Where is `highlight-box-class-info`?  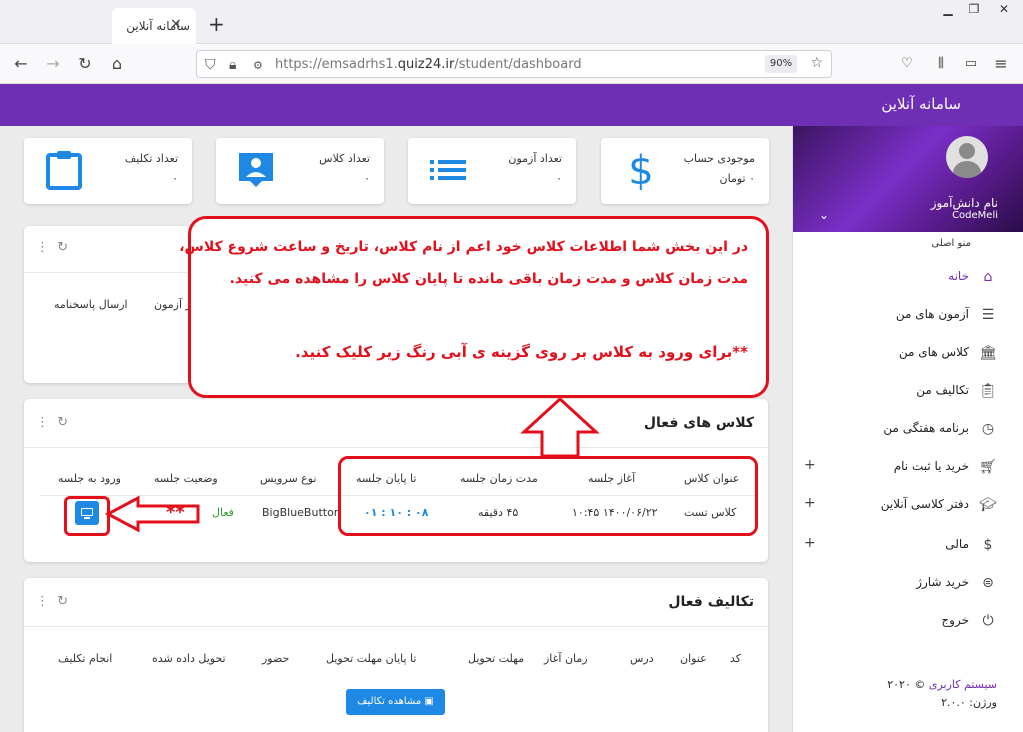 highlight-box-class-info is located at coordinates (548, 496).